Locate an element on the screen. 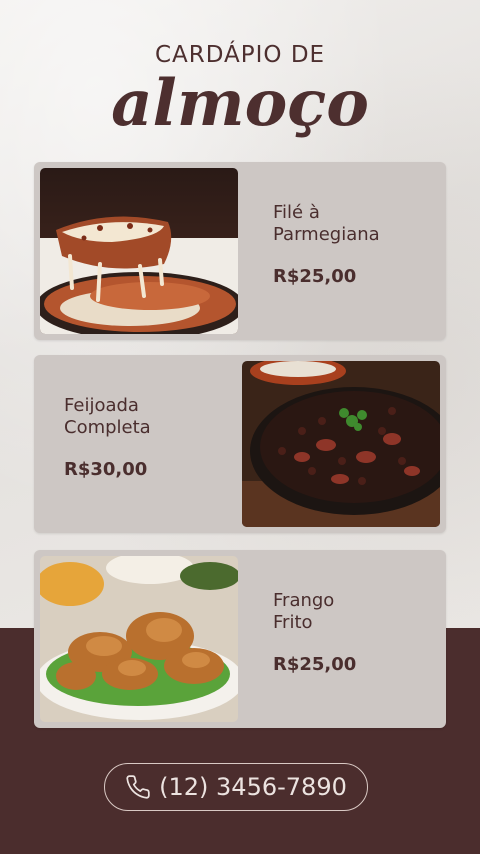  dish-price: R$30,00 is located at coordinates (106, 469).